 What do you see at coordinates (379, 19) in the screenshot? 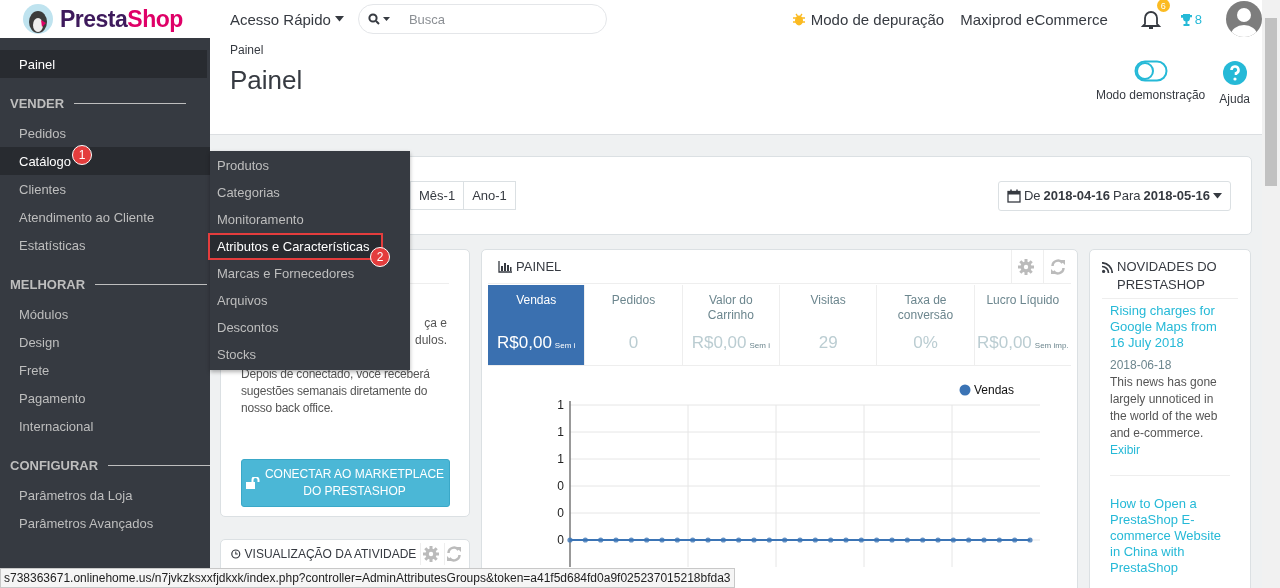
I see `search-icon` at bounding box center [379, 19].